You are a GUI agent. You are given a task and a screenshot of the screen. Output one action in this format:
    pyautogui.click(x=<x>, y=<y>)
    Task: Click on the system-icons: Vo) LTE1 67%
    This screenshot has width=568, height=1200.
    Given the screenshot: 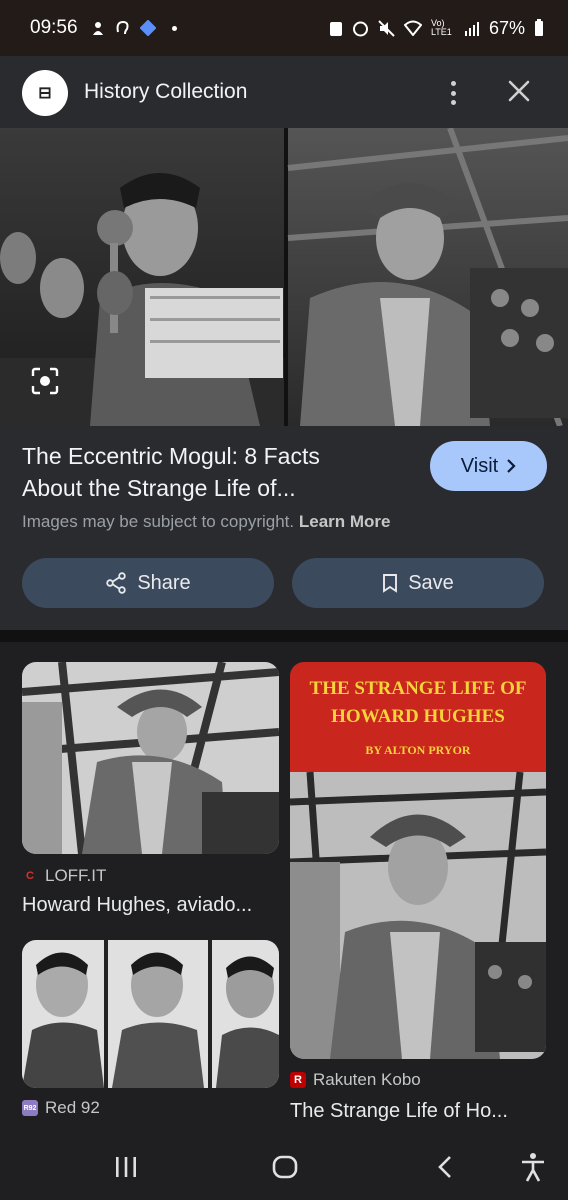 What is the action you would take?
    pyautogui.click(x=436, y=28)
    